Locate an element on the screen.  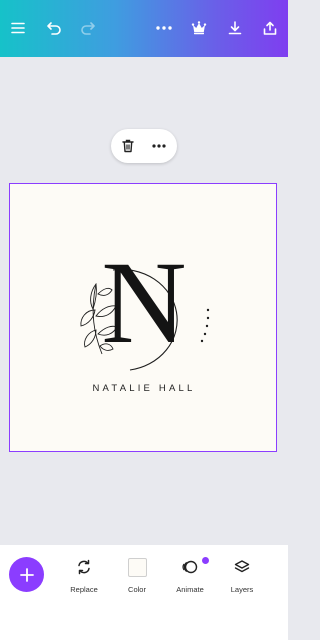
add-button is located at coordinates (26, 574).